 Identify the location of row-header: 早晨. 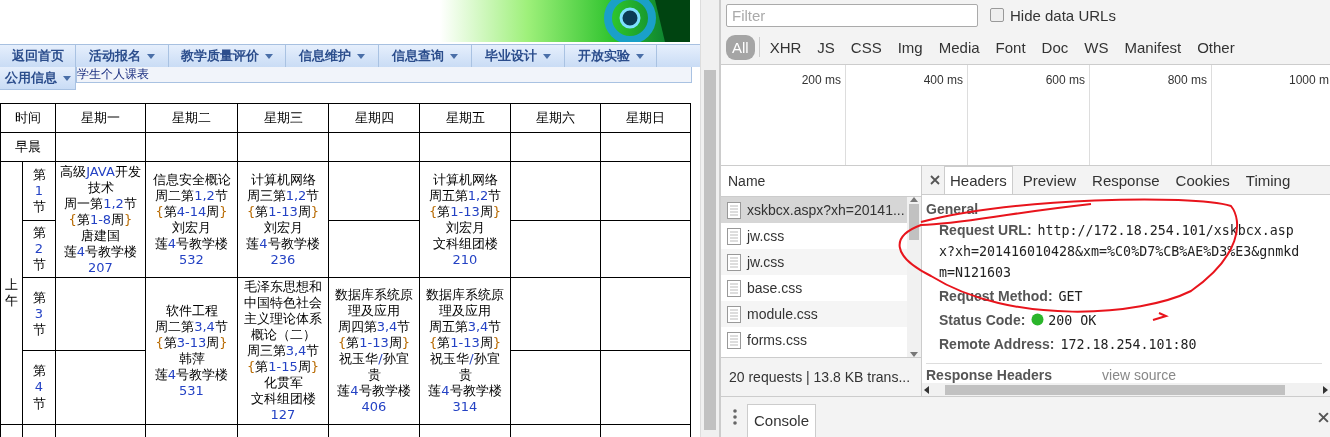
(28, 147).